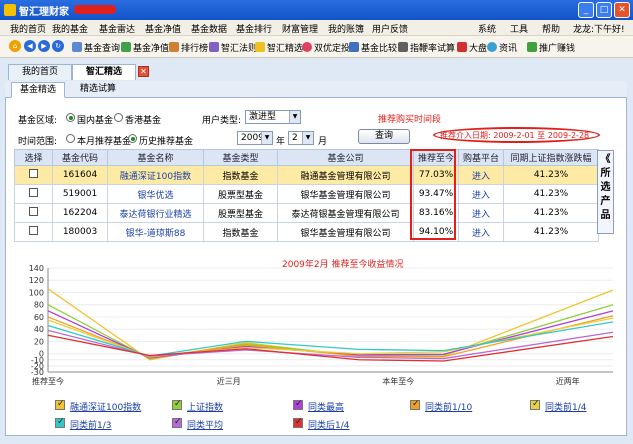  I want to click on time-history-radio, so click(132, 138).